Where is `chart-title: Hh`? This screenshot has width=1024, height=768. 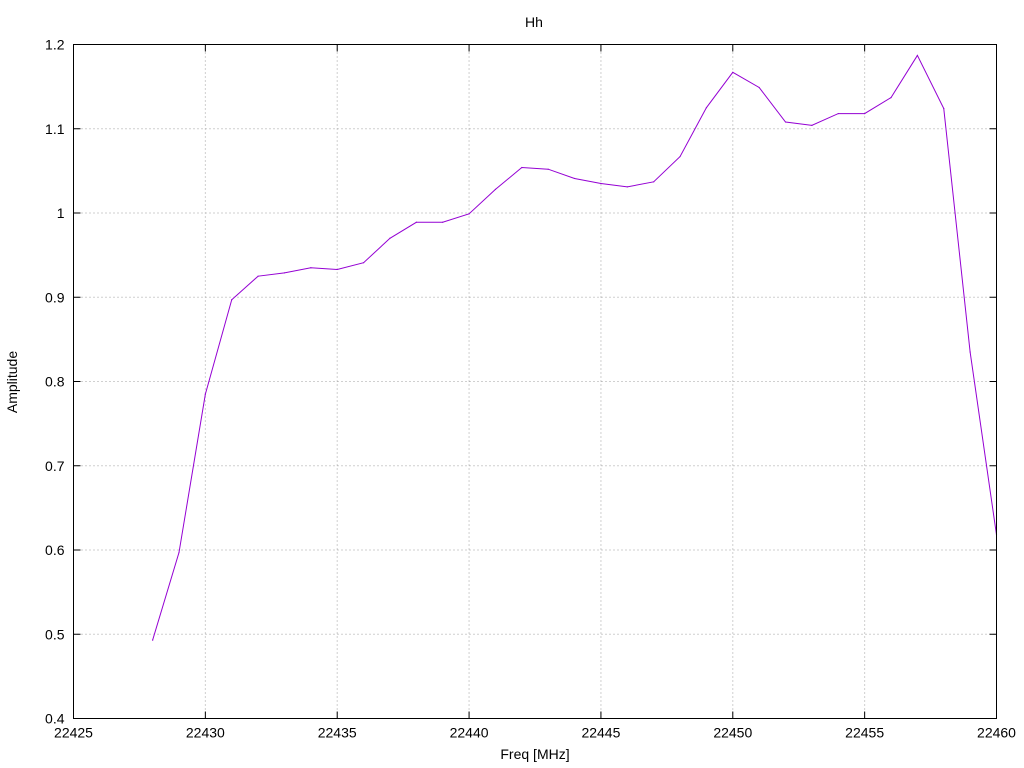
chart-title: Hh is located at coordinates (534, 22).